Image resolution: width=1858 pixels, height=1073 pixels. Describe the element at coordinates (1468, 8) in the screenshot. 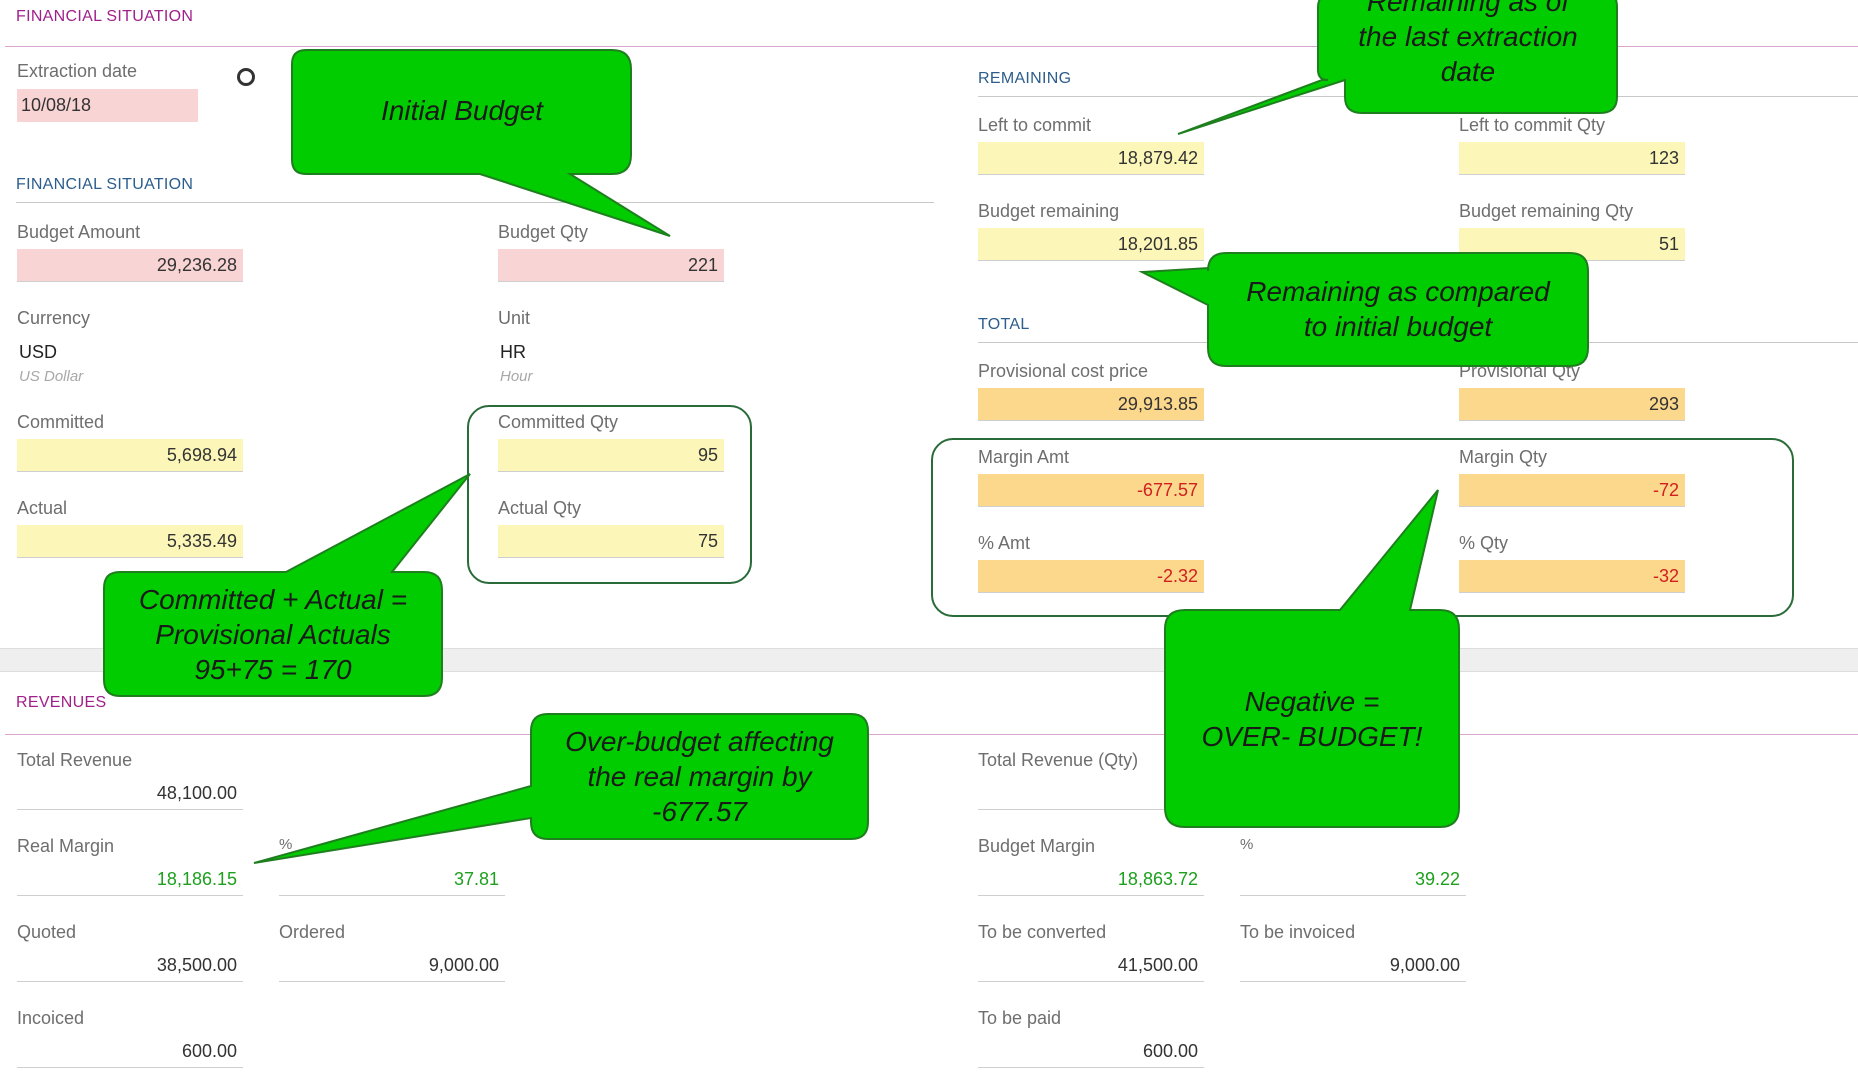

I see `callout-line: Remaining as of` at that location.